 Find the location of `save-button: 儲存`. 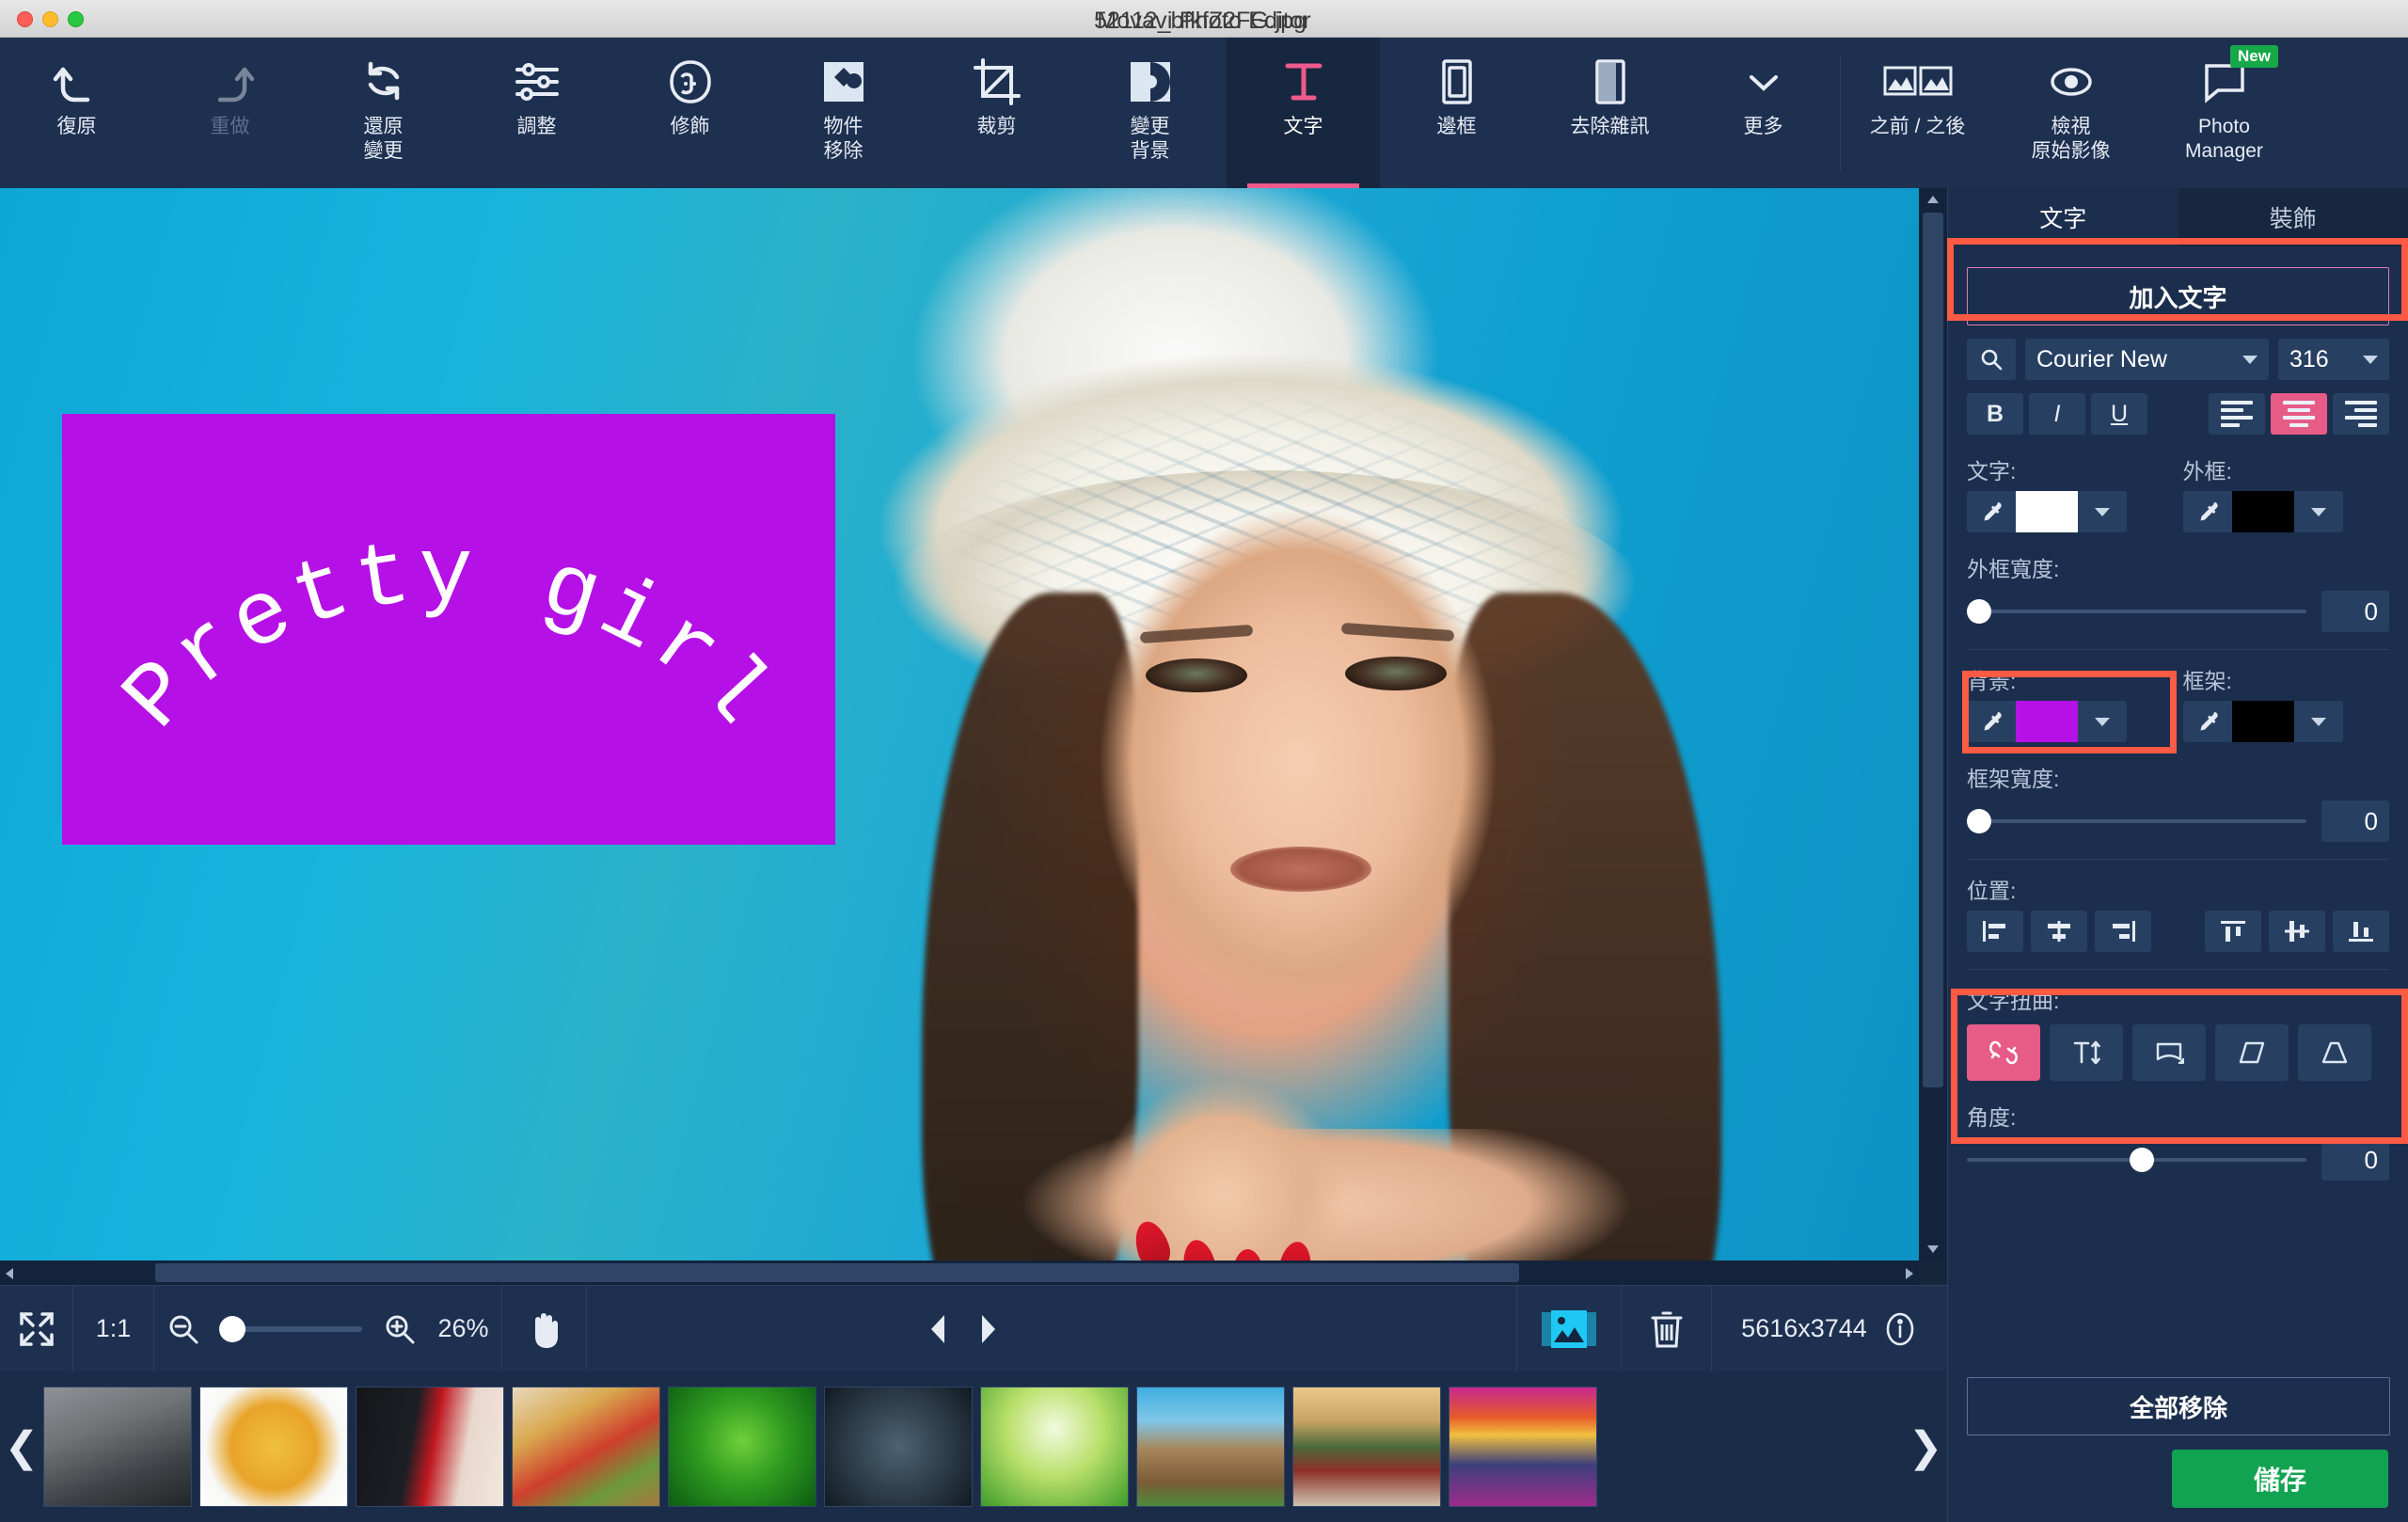

save-button: 儲存 is located at coordinates (2280, 1479).